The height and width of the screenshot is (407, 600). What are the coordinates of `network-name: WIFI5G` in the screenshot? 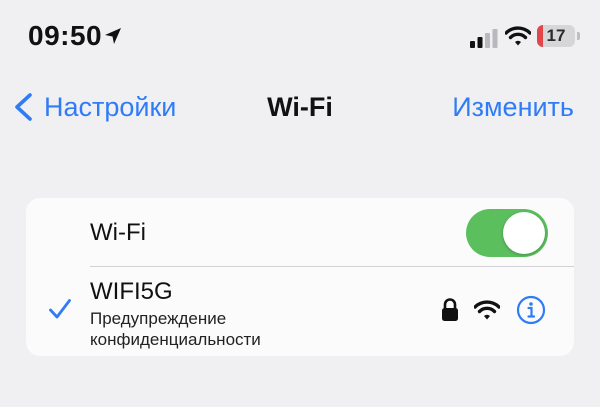 It's located at (131, 291).